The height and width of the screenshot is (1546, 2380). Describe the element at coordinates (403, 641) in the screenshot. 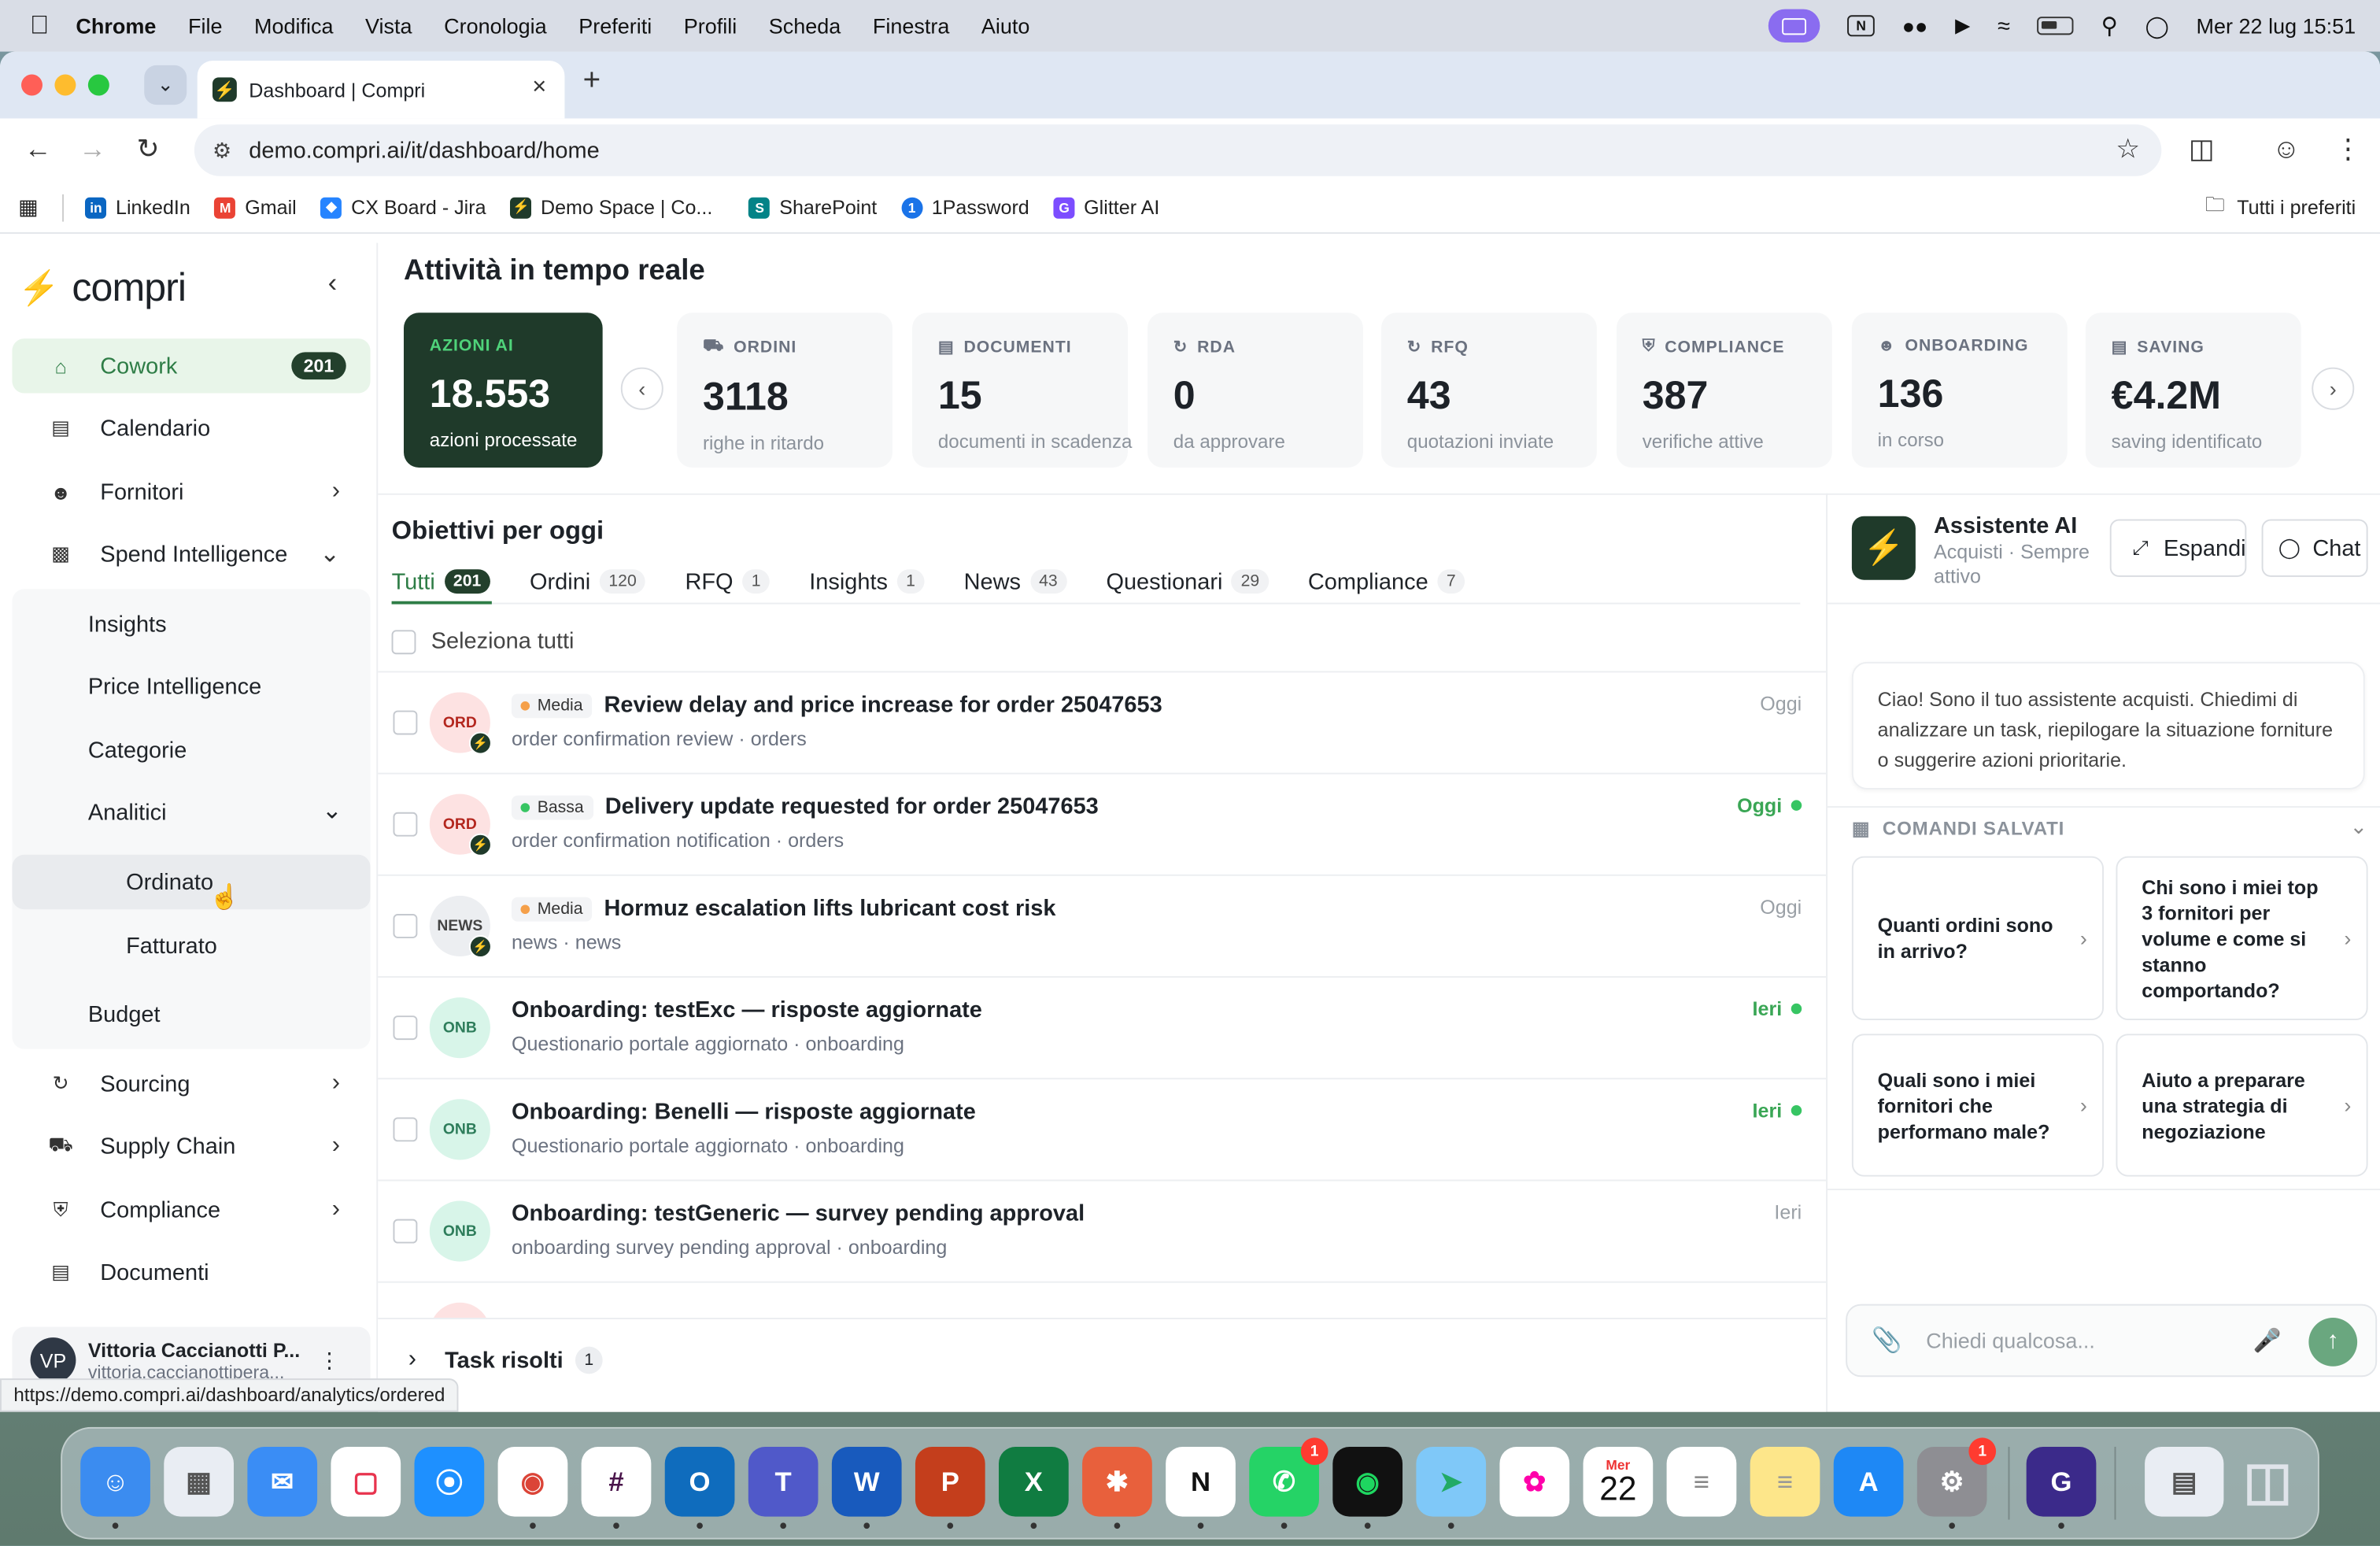

I see `select-all-checkbox` at that location.